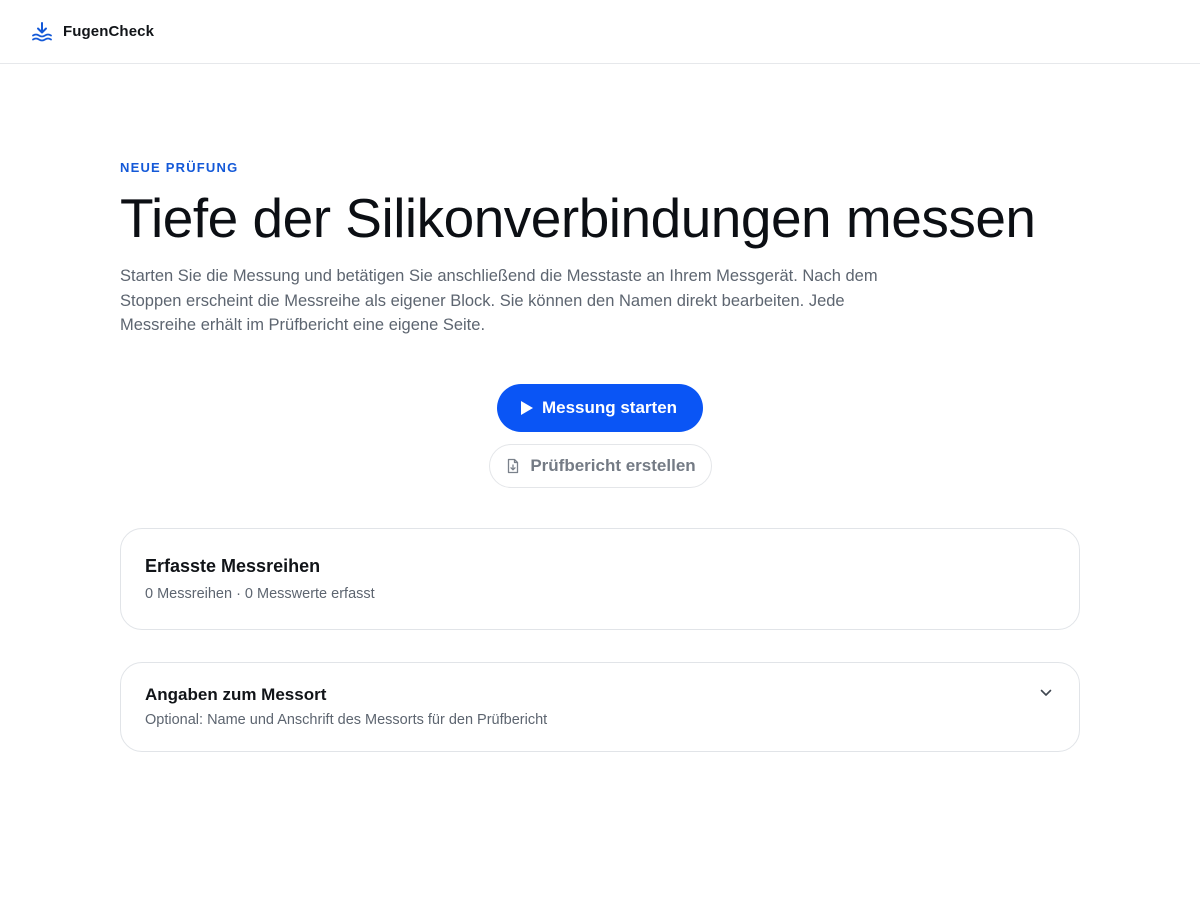  Describe the element at coordinates (236, 694) in the screenshot. I see `location-card-title: Angaben zum Messort` at that location.